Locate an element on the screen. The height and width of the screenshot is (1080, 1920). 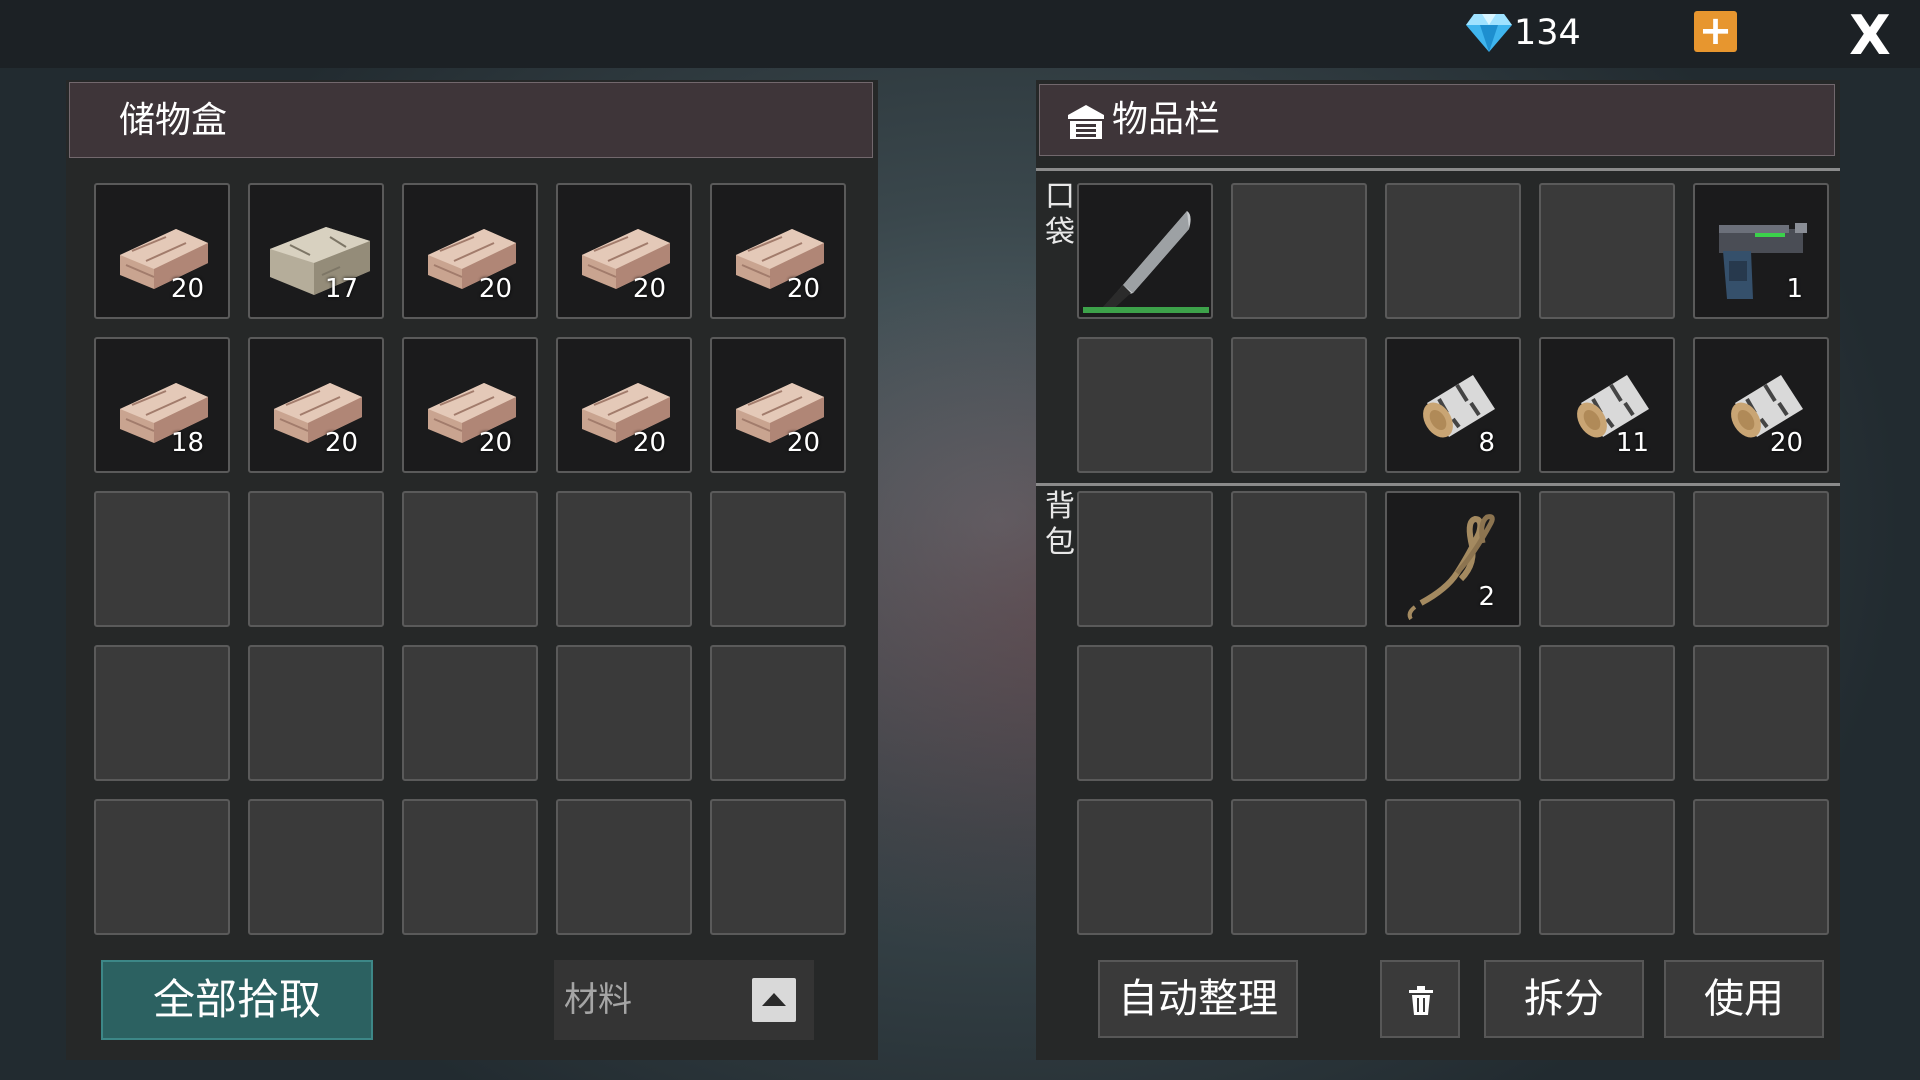
warehouse-icon is located at coordinates (1086, 122).